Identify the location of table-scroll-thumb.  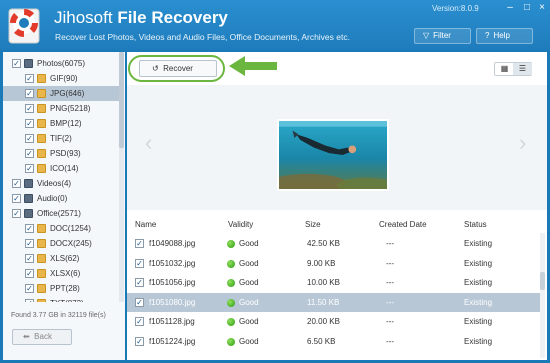
(542, 281).